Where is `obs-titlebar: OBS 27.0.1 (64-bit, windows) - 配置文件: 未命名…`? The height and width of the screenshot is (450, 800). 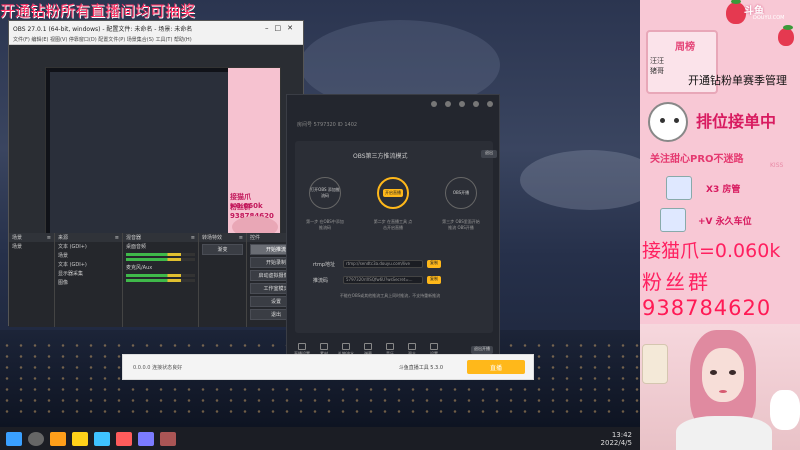 obs-titlebar: OBS 27.0.1 (64-bit, windows) - 配置文件: 未命名… is located at coordinates (156, 28).